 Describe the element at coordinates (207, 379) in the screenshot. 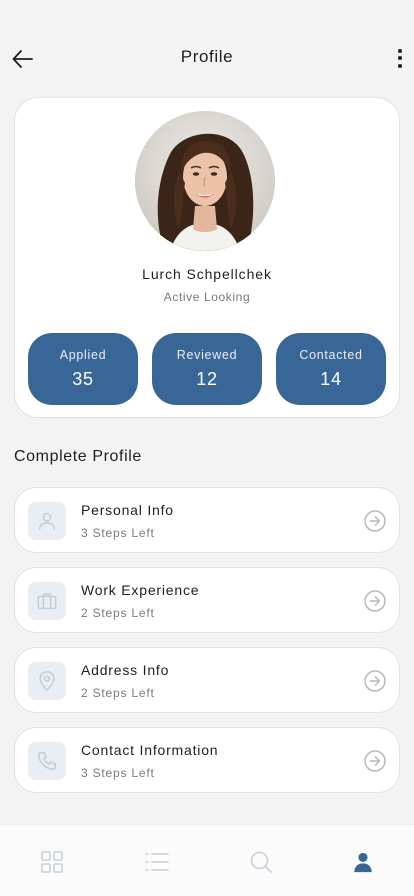

I see `stat-value: 12` at that location.